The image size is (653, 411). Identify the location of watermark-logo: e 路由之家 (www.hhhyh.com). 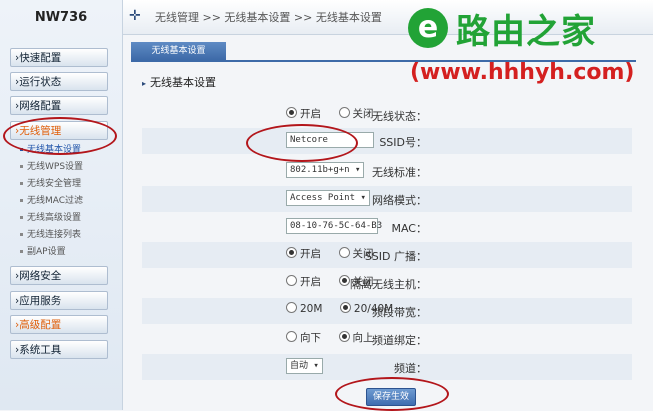
(522, 49).